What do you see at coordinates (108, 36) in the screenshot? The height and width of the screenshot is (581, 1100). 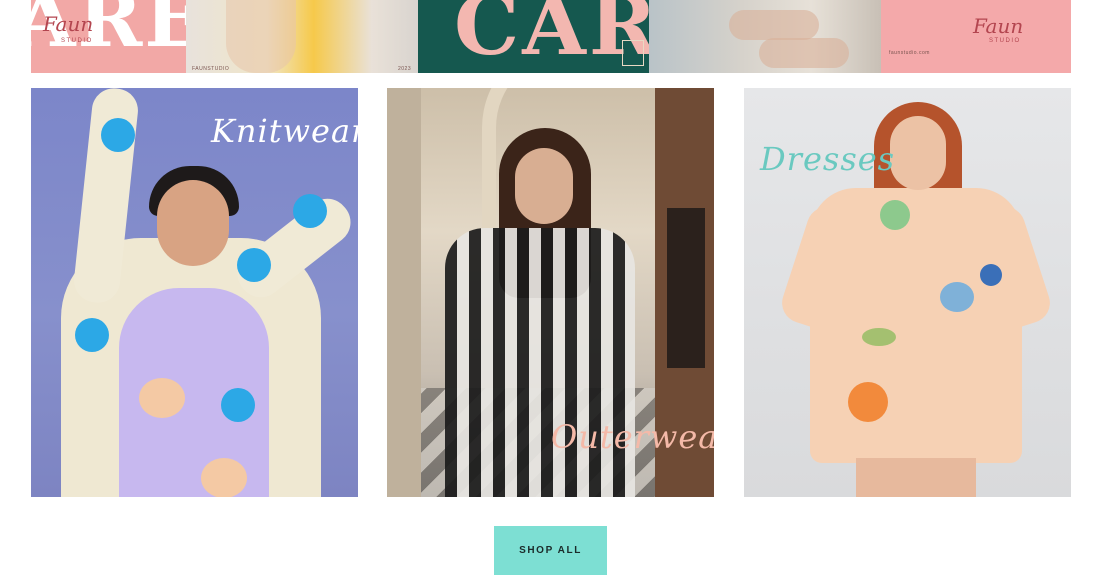 I see `banner-panel-pink-logo: ARE Faun STUDIO` at bounding box center [108, 36].